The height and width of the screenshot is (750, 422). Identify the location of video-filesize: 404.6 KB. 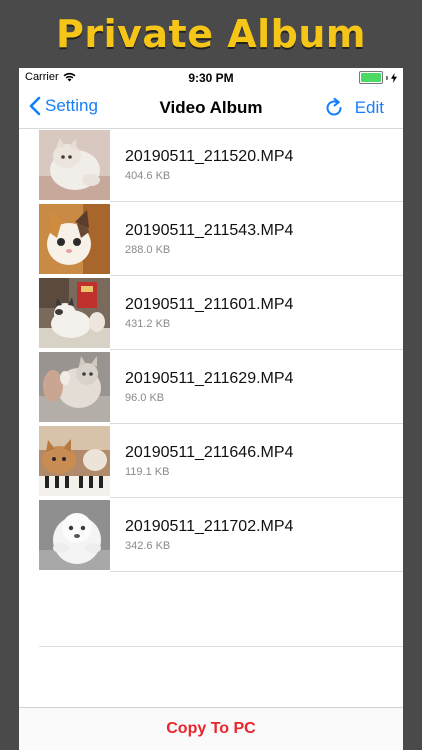
(148, 176).